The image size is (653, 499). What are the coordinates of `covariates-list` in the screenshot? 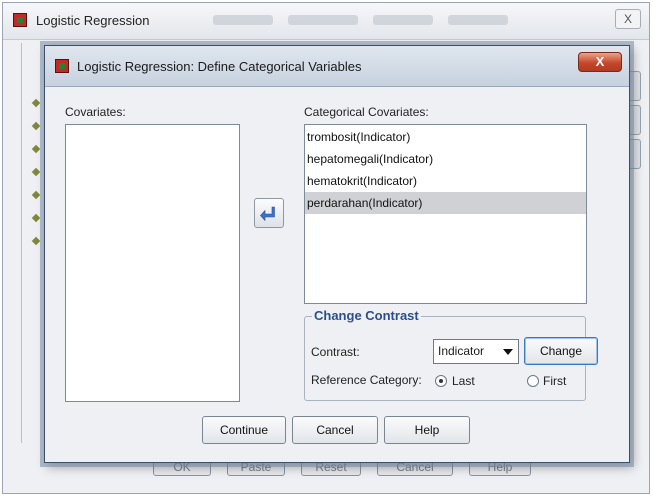 It's located at (152, 263).